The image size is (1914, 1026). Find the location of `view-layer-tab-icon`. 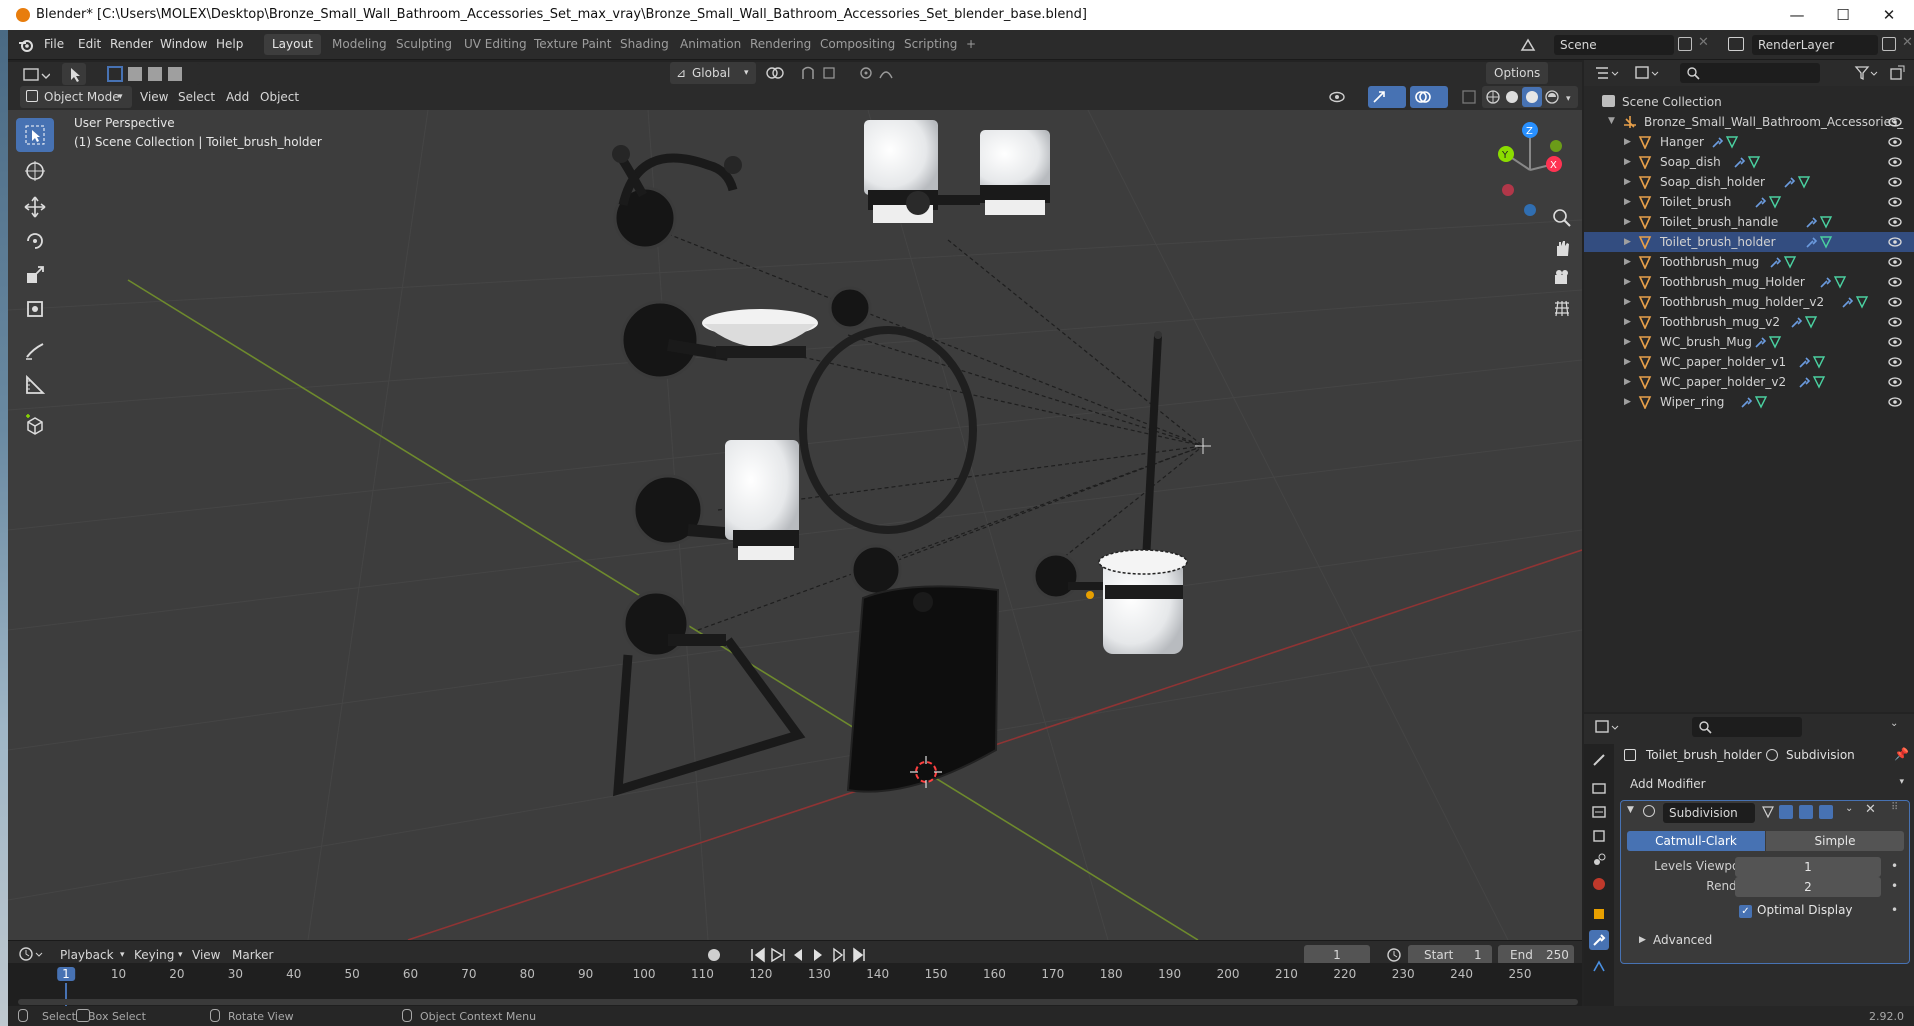

view-layer-tab-icon is located at coordinates (1599, 836).